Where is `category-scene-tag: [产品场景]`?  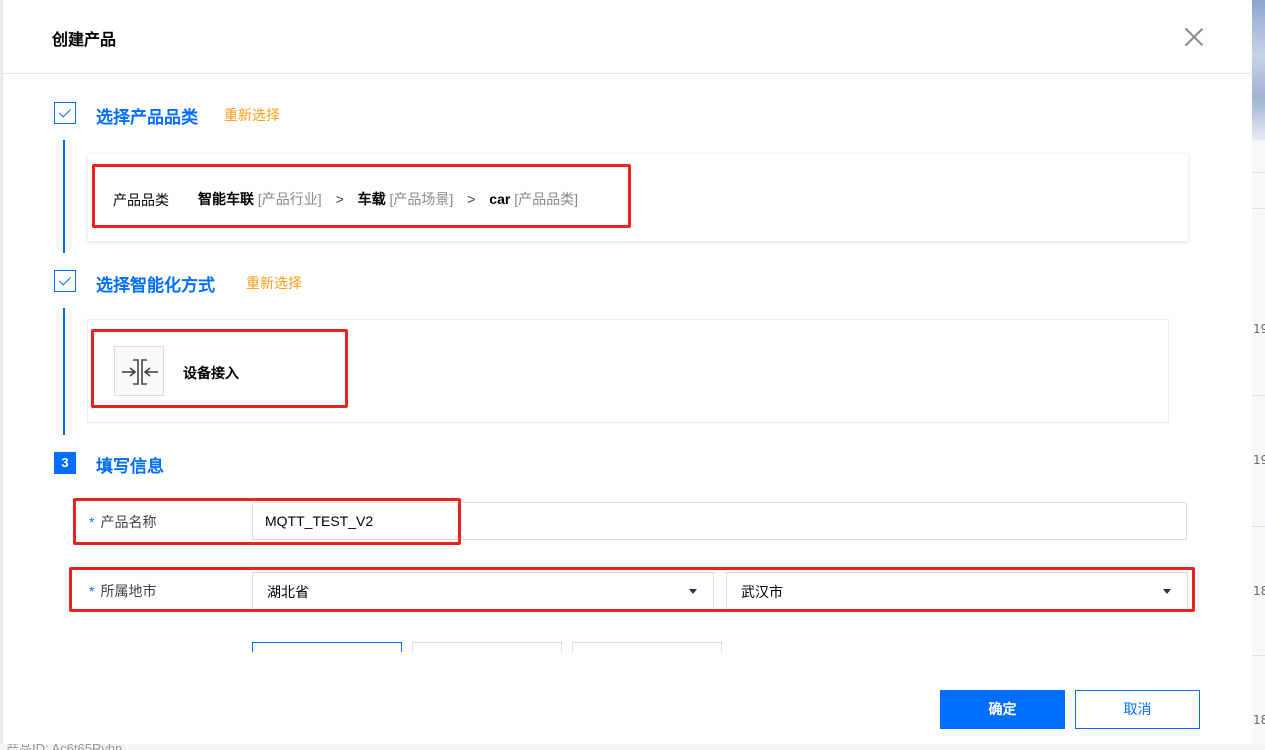 category-scene-tag: [产品场景] is located at coordinates (421, 199).